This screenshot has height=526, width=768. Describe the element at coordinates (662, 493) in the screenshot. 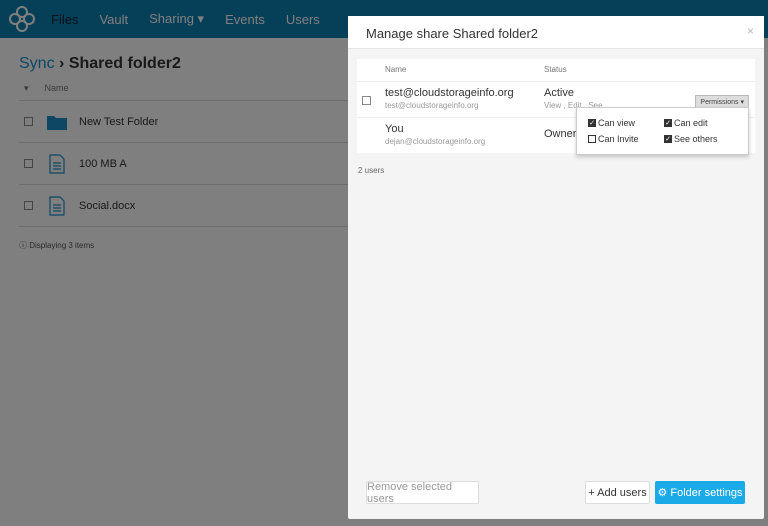

I see `gear-icon: ⚙` at that location.